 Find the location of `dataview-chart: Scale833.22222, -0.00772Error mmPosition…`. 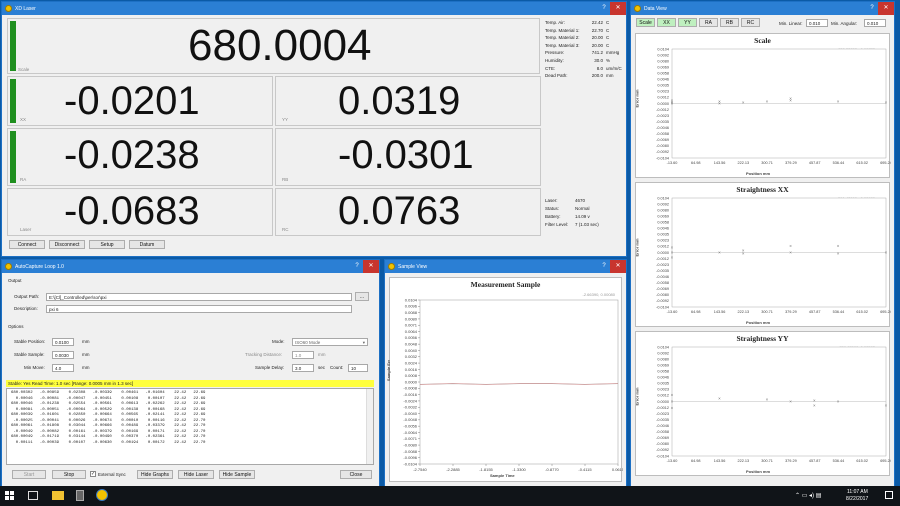

dataview-chart: Scale833.22222, -0.00772Error mmPosition… is located at coordinates (763, 105).